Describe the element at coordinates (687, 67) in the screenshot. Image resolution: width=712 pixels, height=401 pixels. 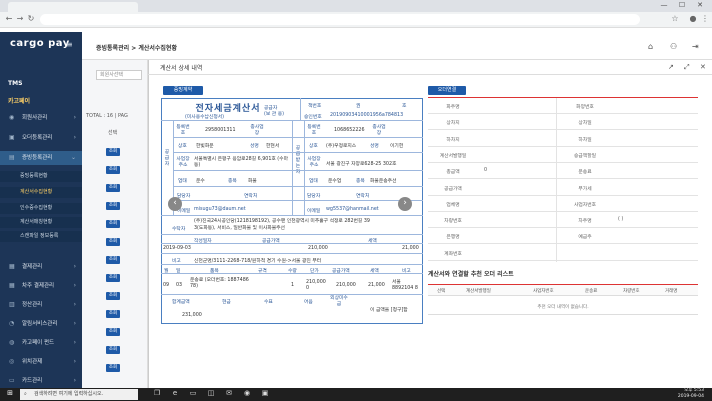
I see `expand-icon: ⤢` at that location.